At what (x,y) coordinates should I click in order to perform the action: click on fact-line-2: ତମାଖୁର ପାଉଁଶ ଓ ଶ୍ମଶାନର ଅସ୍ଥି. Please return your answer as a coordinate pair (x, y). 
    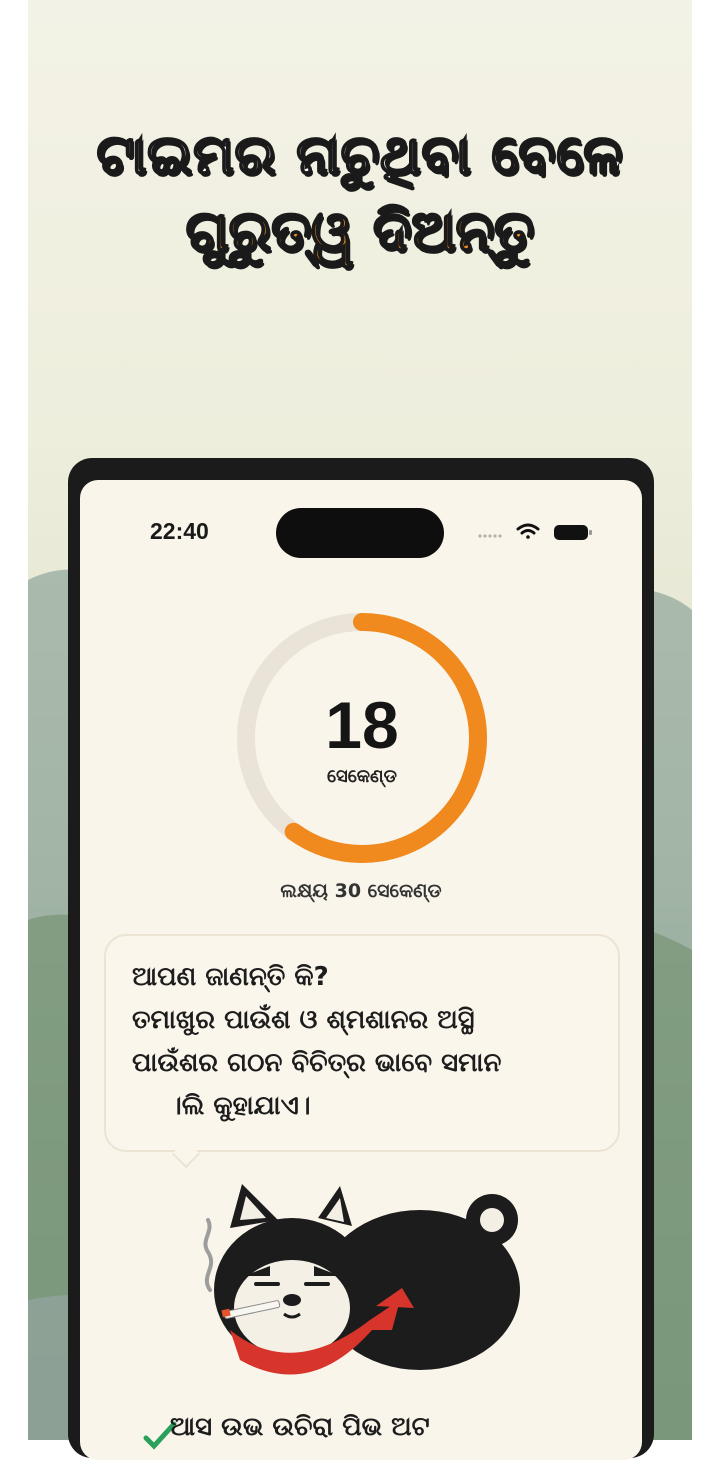
    Looking at the image, I should click on (303, 1020).